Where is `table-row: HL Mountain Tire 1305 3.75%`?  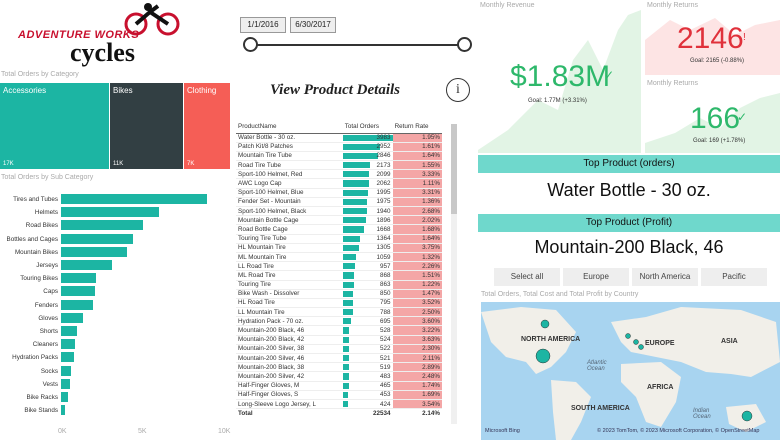
table-row: HL Mountain Tire 1305 3.75% is located at coordinates (339, 248).